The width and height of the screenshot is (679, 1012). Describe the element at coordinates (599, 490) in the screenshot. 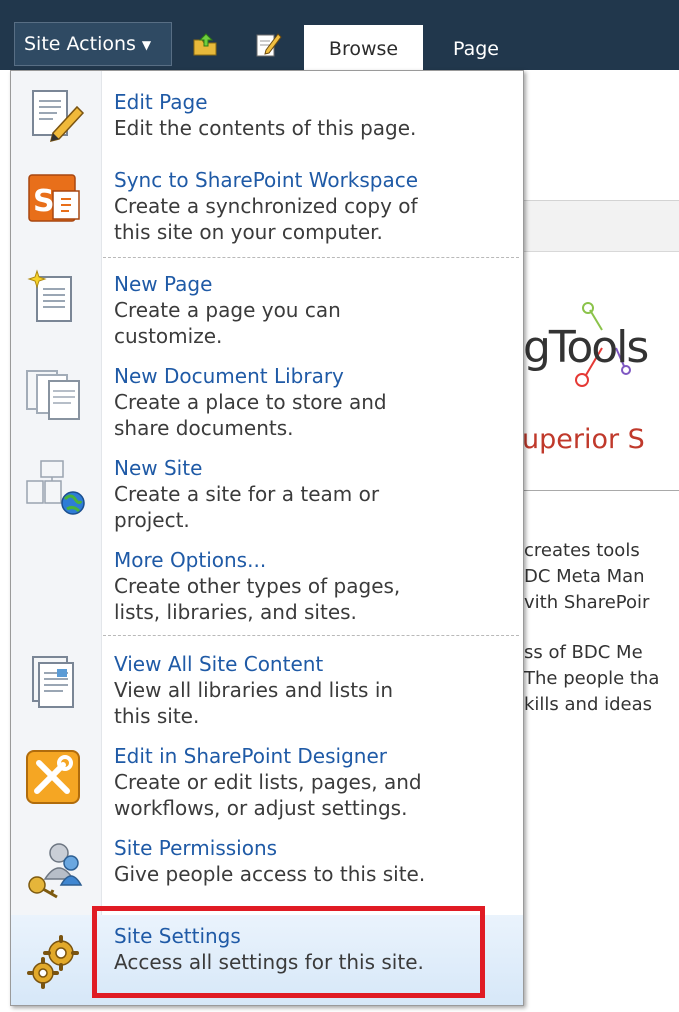

I see `divider` at that location.